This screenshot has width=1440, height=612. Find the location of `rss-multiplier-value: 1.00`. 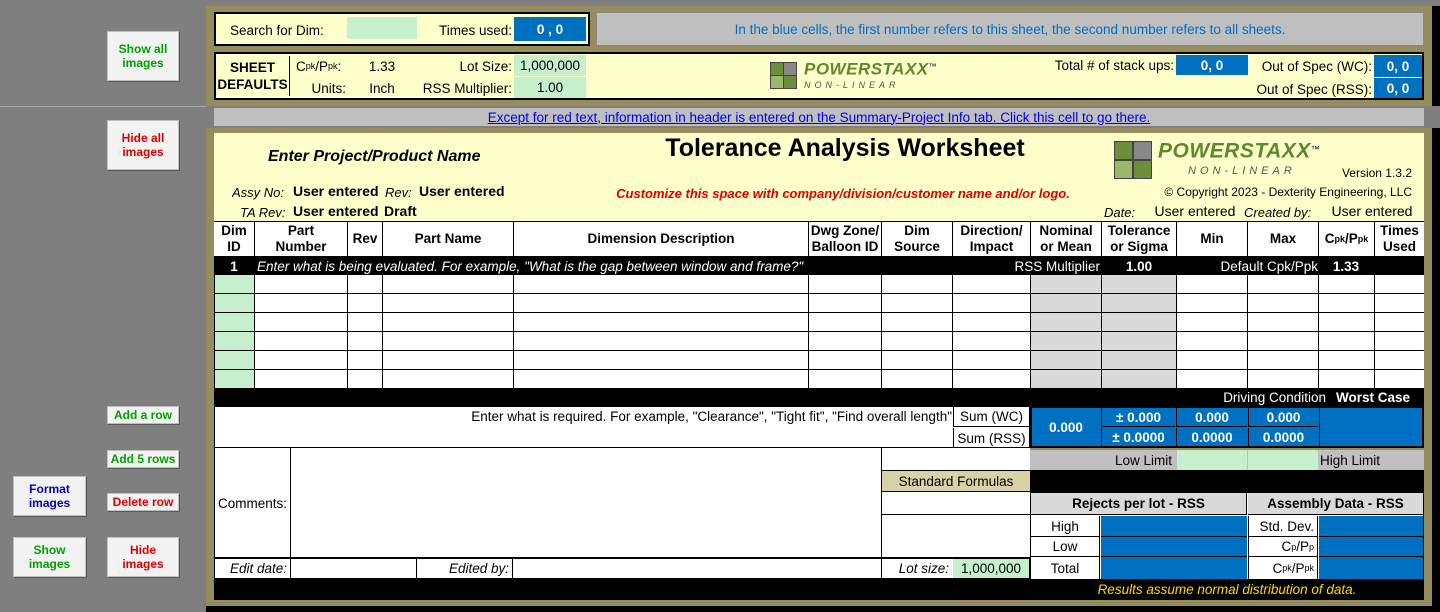

rss-multiplier-value: 1.00 is located at coordinates (550, 87).